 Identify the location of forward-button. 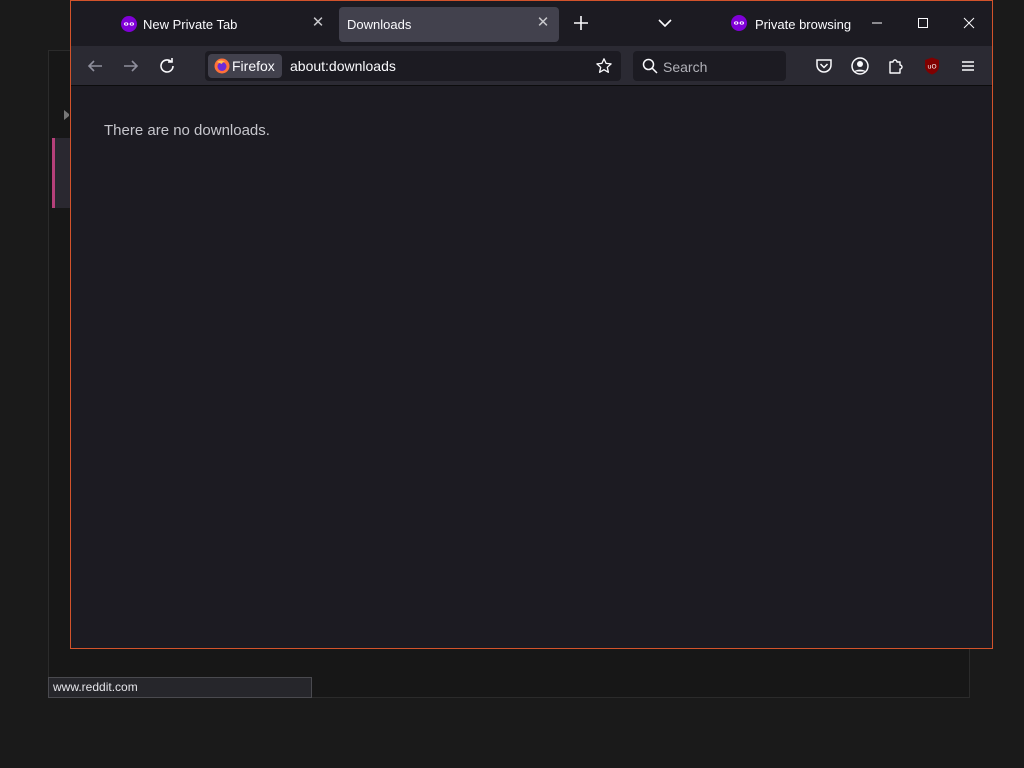
(131, 66).